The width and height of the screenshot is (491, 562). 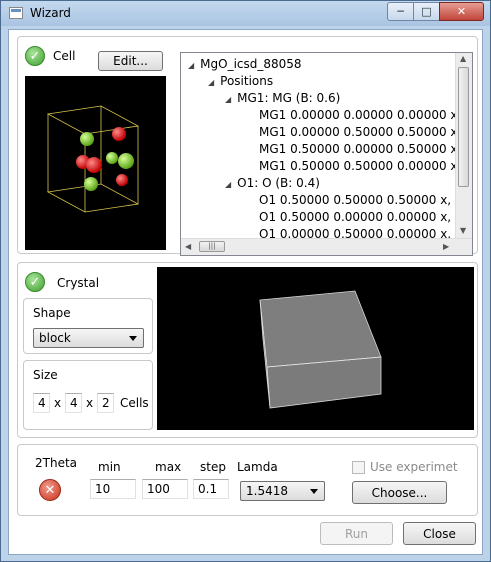 What do you see at coordinates (326, 246) in the screenshot?
I see `tree-horizontal-scrollbar: ◀ ||| ▶` at bounding box center [326, 246].